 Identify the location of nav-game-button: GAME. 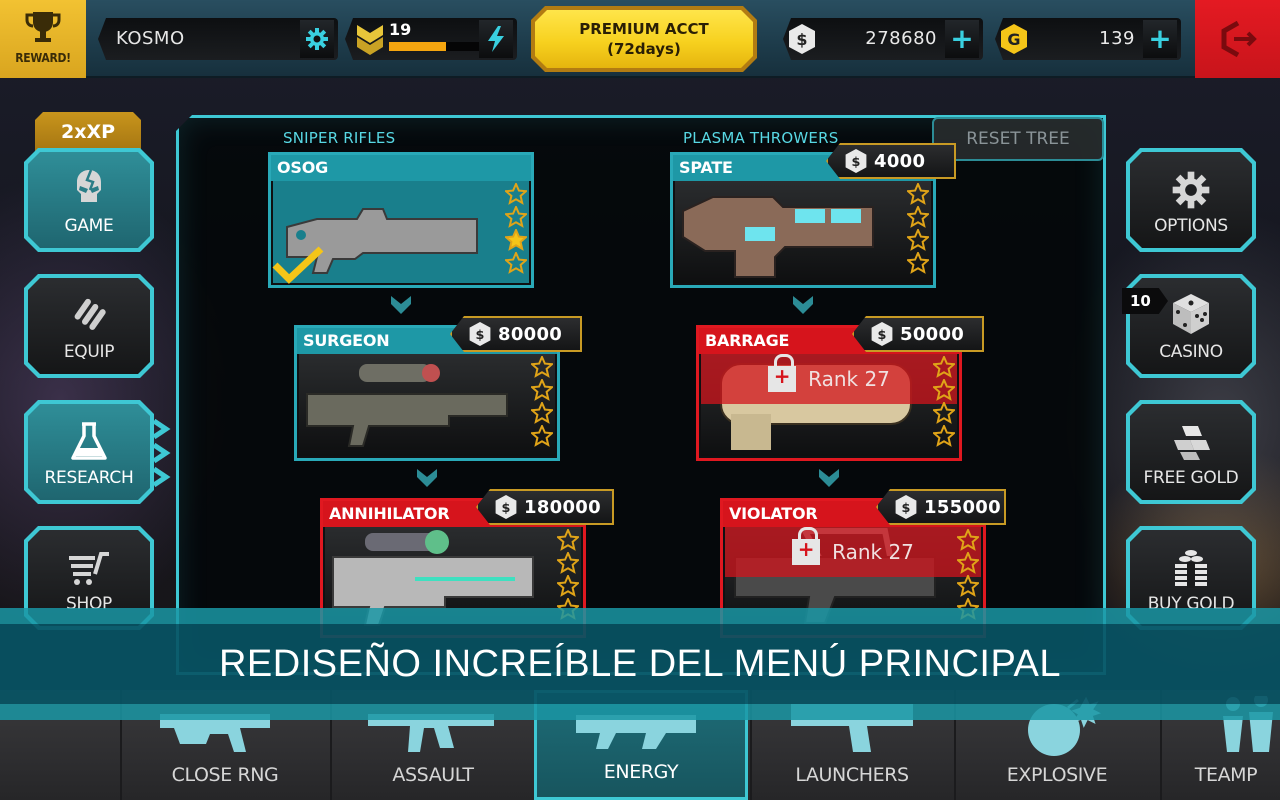
(89, 200).